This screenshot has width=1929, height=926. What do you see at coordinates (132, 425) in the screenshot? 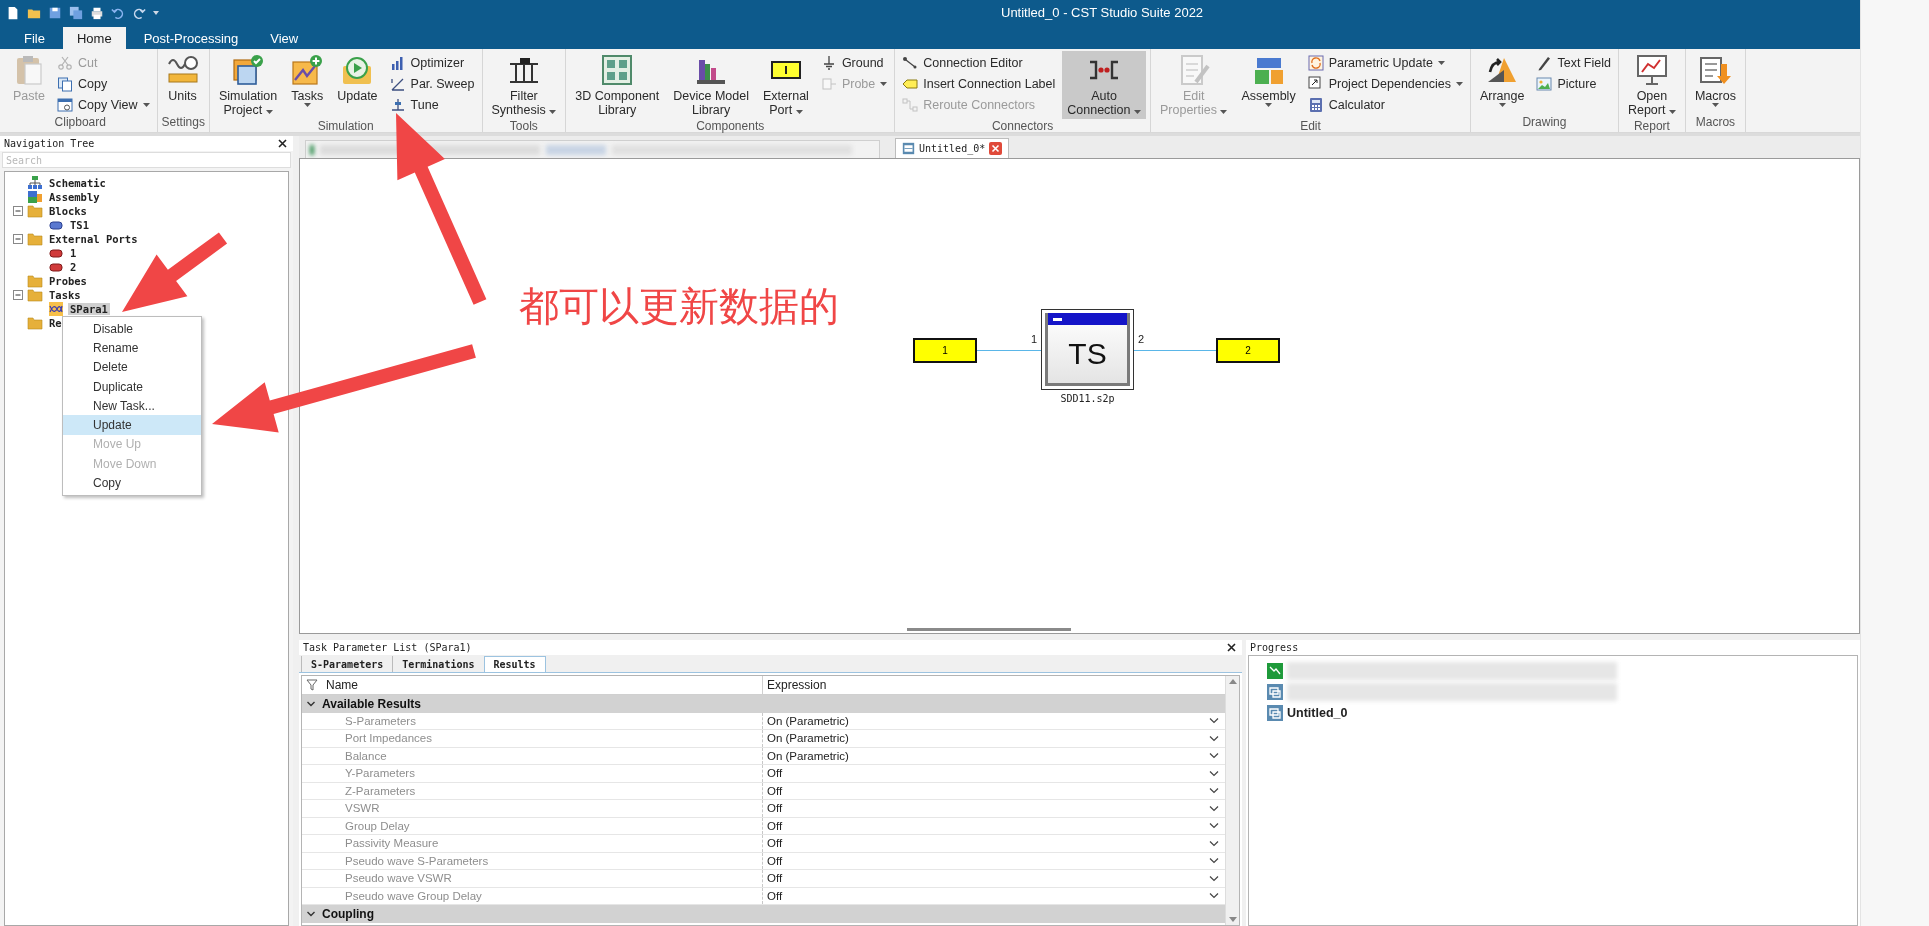
I see `menu-item: Update` at bounding box center [132, 425].